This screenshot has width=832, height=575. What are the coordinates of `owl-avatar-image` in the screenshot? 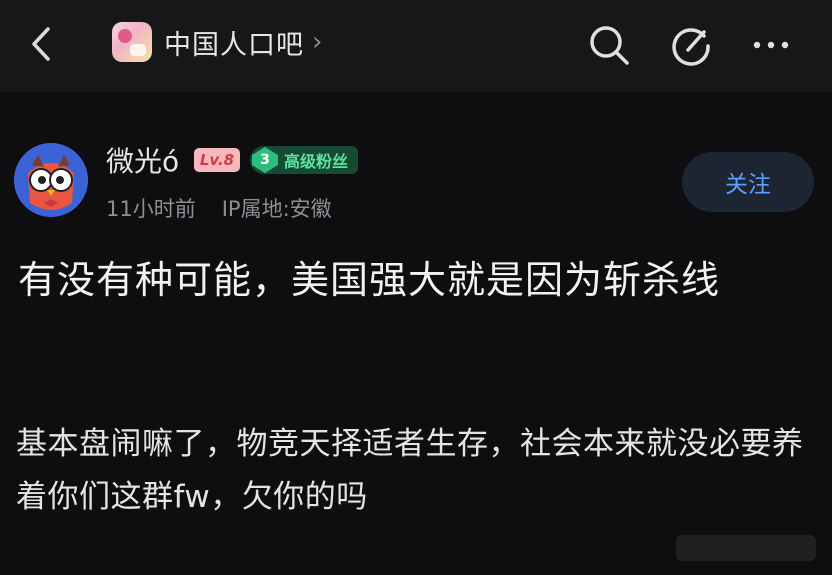 It's located at (51, 180).